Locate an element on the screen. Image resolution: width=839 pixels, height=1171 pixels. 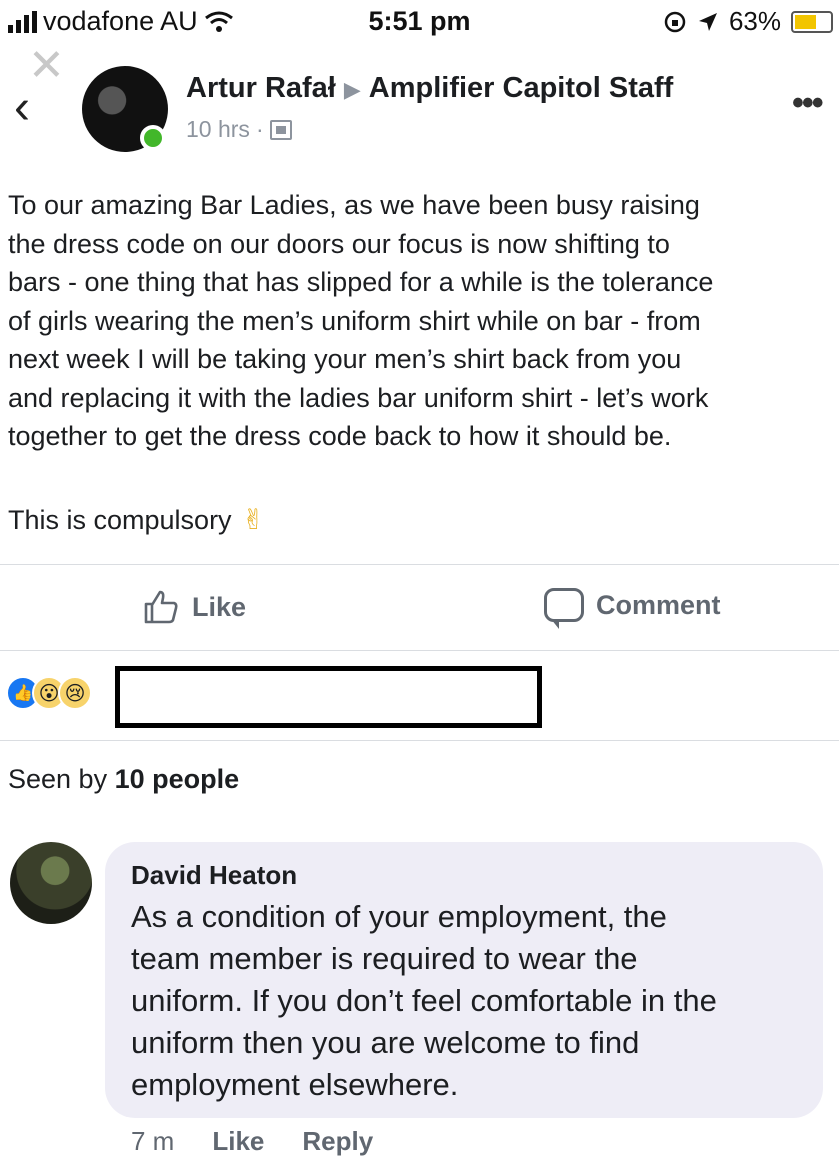
redaction-box is located at coordinates (328, 697).